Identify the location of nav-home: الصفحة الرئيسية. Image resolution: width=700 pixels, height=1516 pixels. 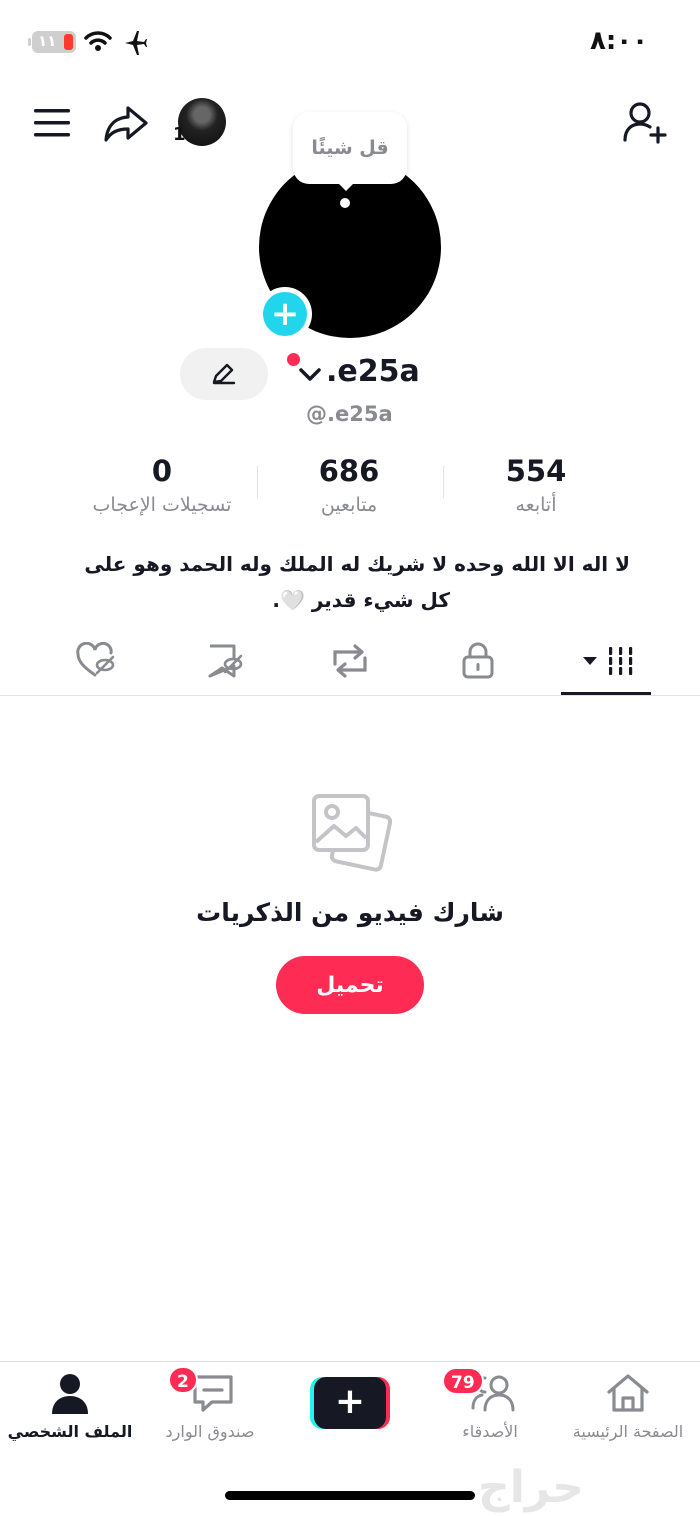
(628, 1412).